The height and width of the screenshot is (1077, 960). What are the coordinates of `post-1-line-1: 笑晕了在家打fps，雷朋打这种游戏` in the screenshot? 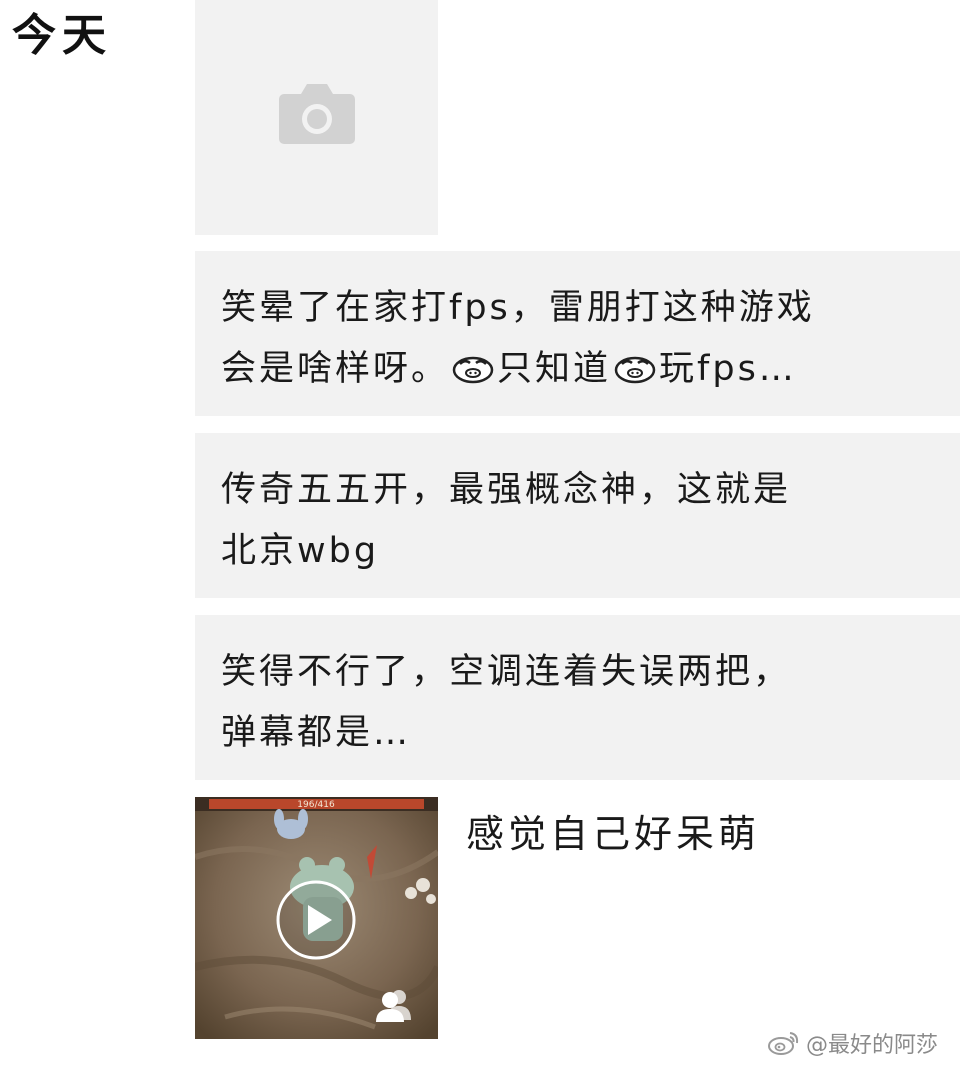 It's located at (518, 308).